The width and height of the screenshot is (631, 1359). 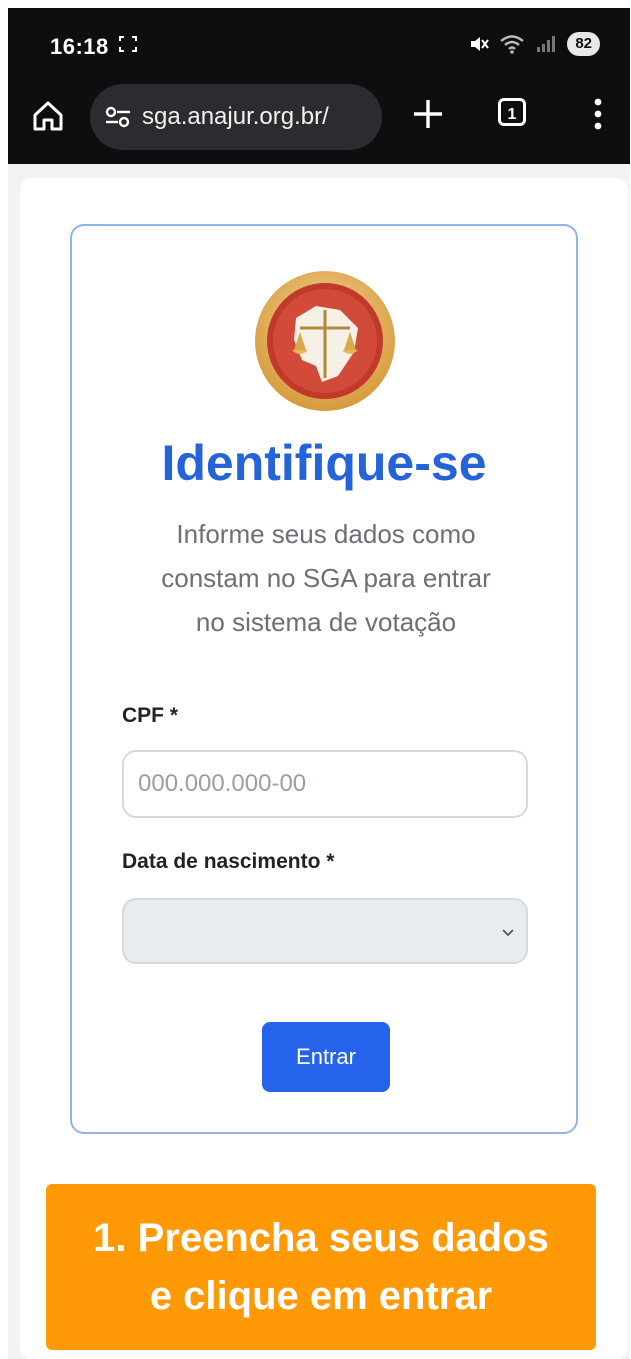 What do you see at coordinates (583, 44) in the screenshot?
I see `battery-indicator: 82` at bounding box center [583, 44].